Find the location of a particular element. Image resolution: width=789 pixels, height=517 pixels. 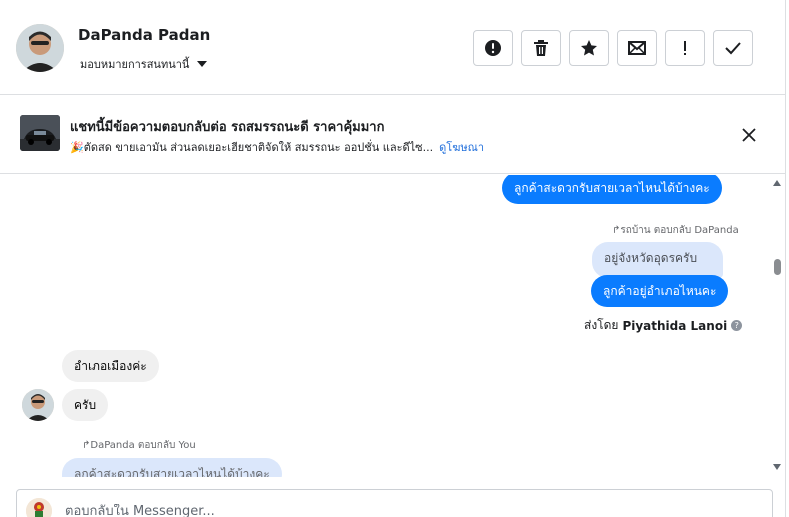

header-actions is located at coordinates (613, 48).